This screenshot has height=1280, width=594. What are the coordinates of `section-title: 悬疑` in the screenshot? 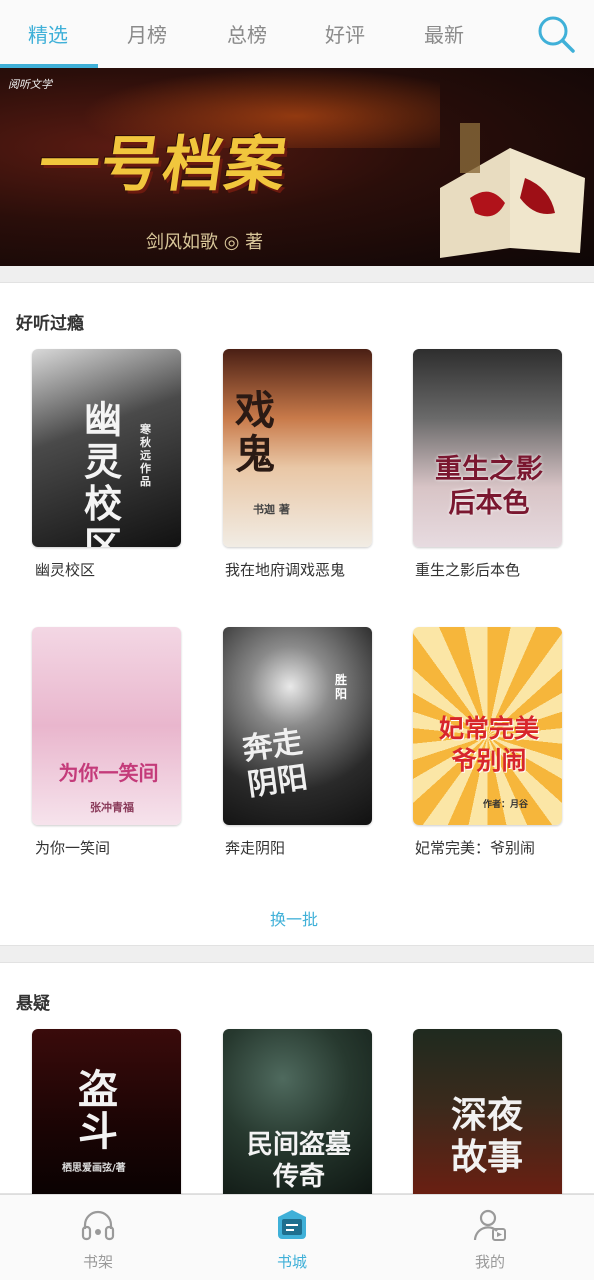 It's located at (33, 1004).